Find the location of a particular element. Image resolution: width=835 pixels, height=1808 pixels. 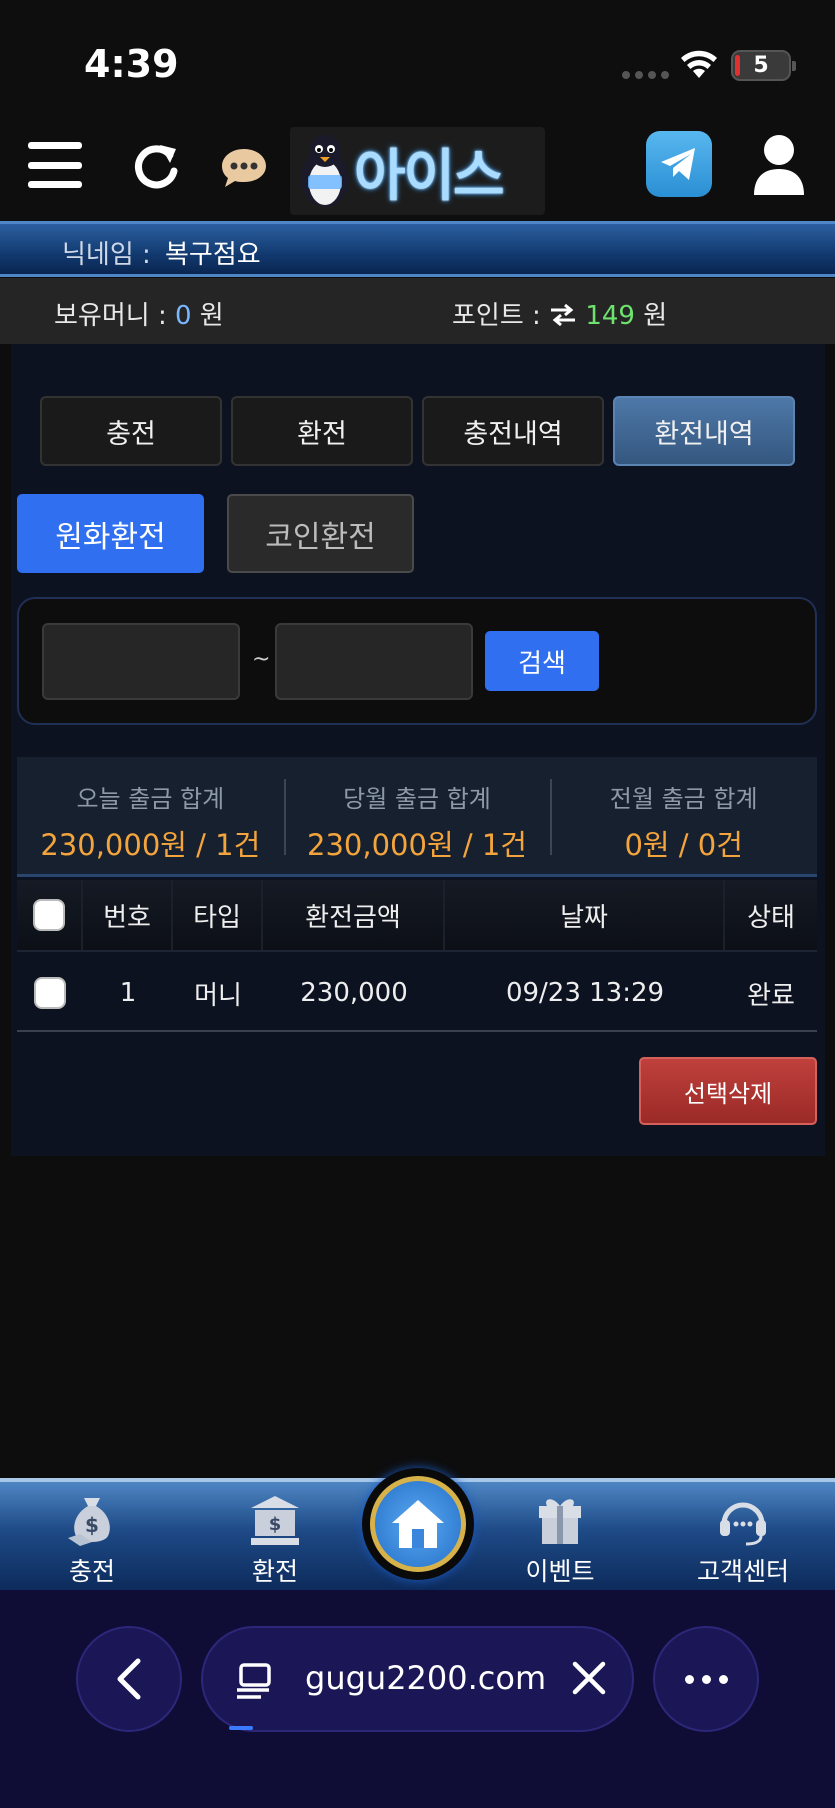

money-balance: 보유머니 : 0 원 is located at coordinates (139, 313).